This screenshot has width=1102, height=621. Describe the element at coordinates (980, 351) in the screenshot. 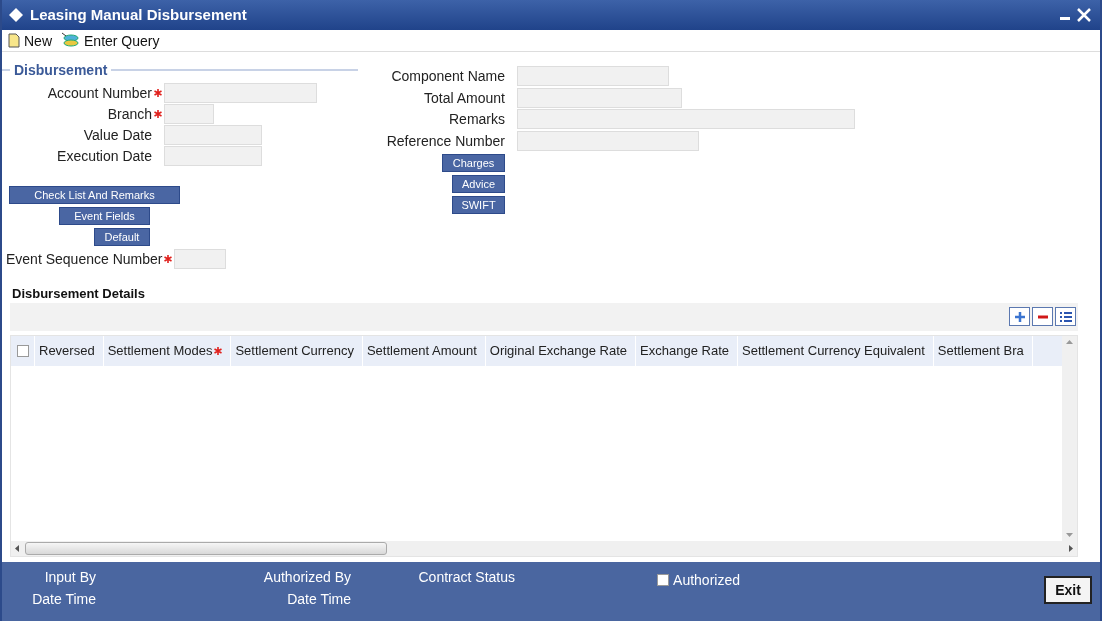

I see `column-header: Settlement Bra` at that location.